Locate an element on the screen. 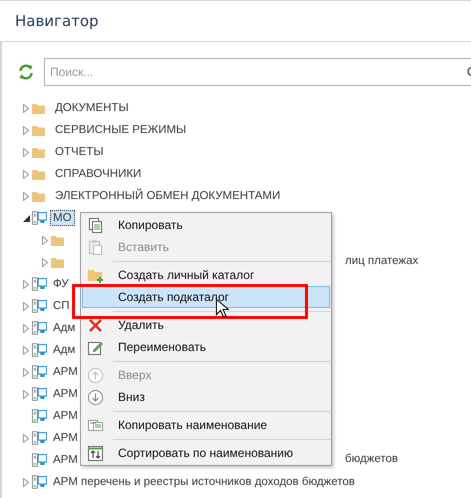 Image resolution: width=471 pixels, height=498 pixels. tree-item: СП is located at coordinates (61, 306).